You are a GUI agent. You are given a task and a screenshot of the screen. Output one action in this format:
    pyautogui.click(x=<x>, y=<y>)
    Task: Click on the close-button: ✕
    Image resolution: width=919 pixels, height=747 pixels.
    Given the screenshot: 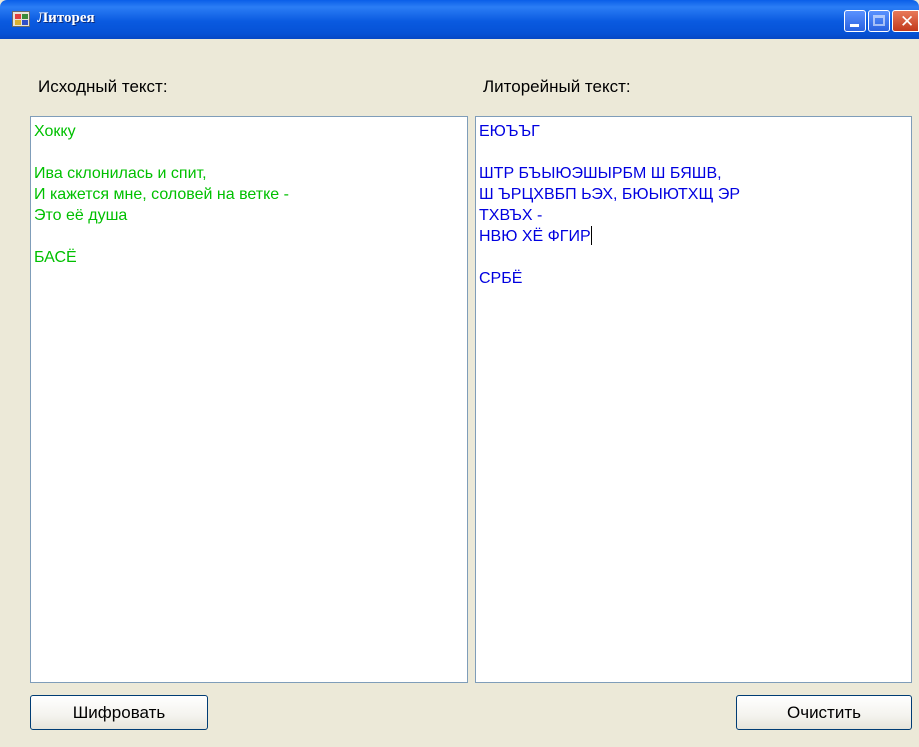 What is the action you would take?
    pyautogui.click(x=905, y=21)
    